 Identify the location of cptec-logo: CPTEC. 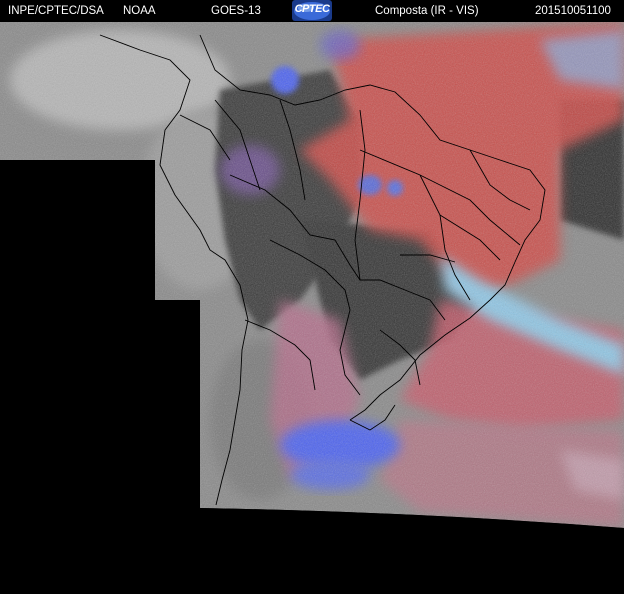
(312, 10).